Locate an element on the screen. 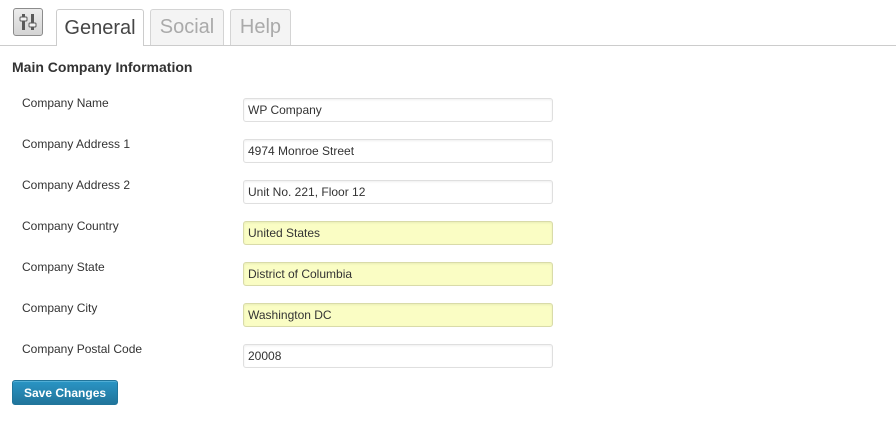  company-address-2-label: Company Address 2 is located at coordinates (76, 185).